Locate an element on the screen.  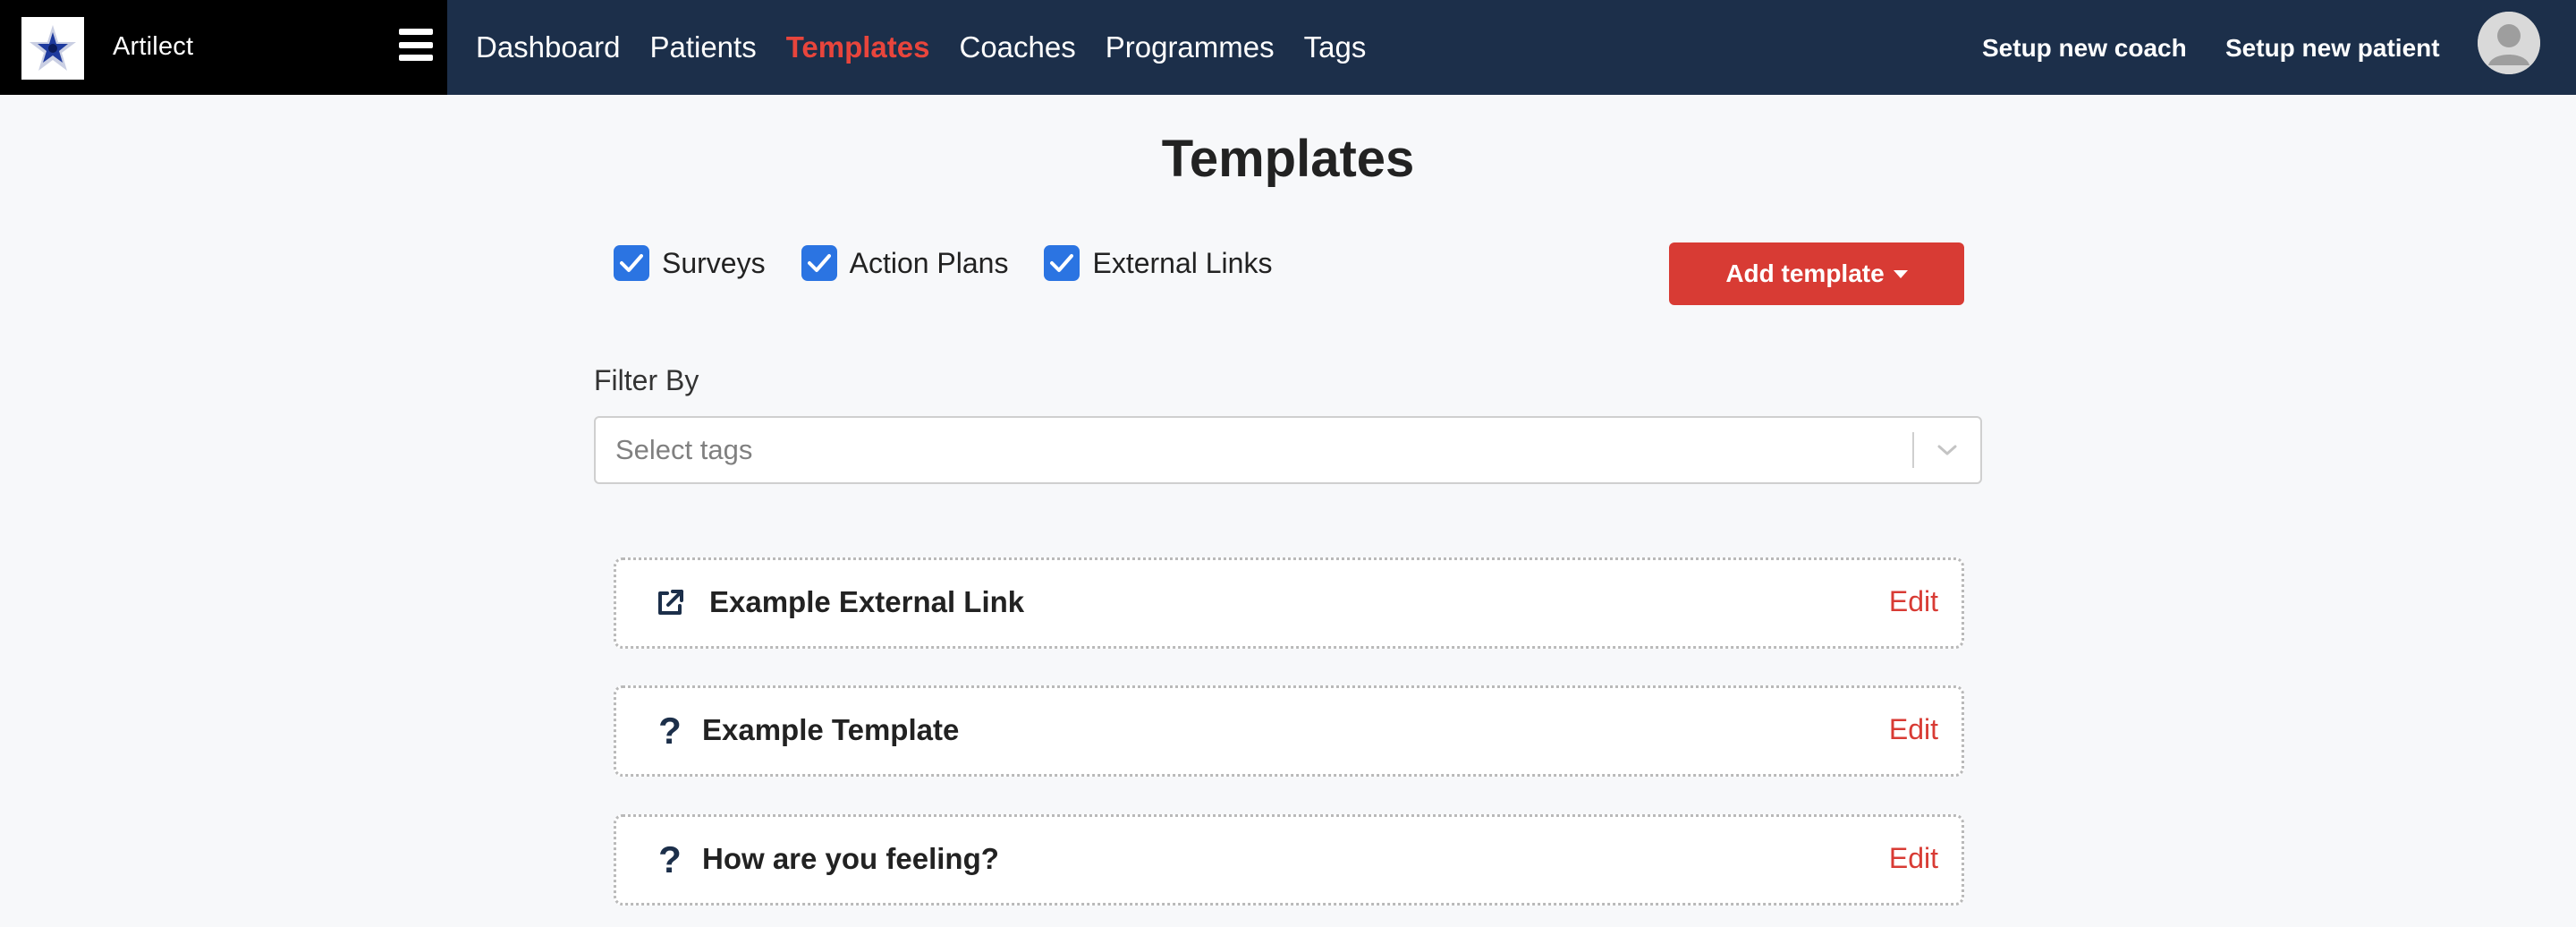
hamburger-menu-icon is located at coordinates (416, 45).